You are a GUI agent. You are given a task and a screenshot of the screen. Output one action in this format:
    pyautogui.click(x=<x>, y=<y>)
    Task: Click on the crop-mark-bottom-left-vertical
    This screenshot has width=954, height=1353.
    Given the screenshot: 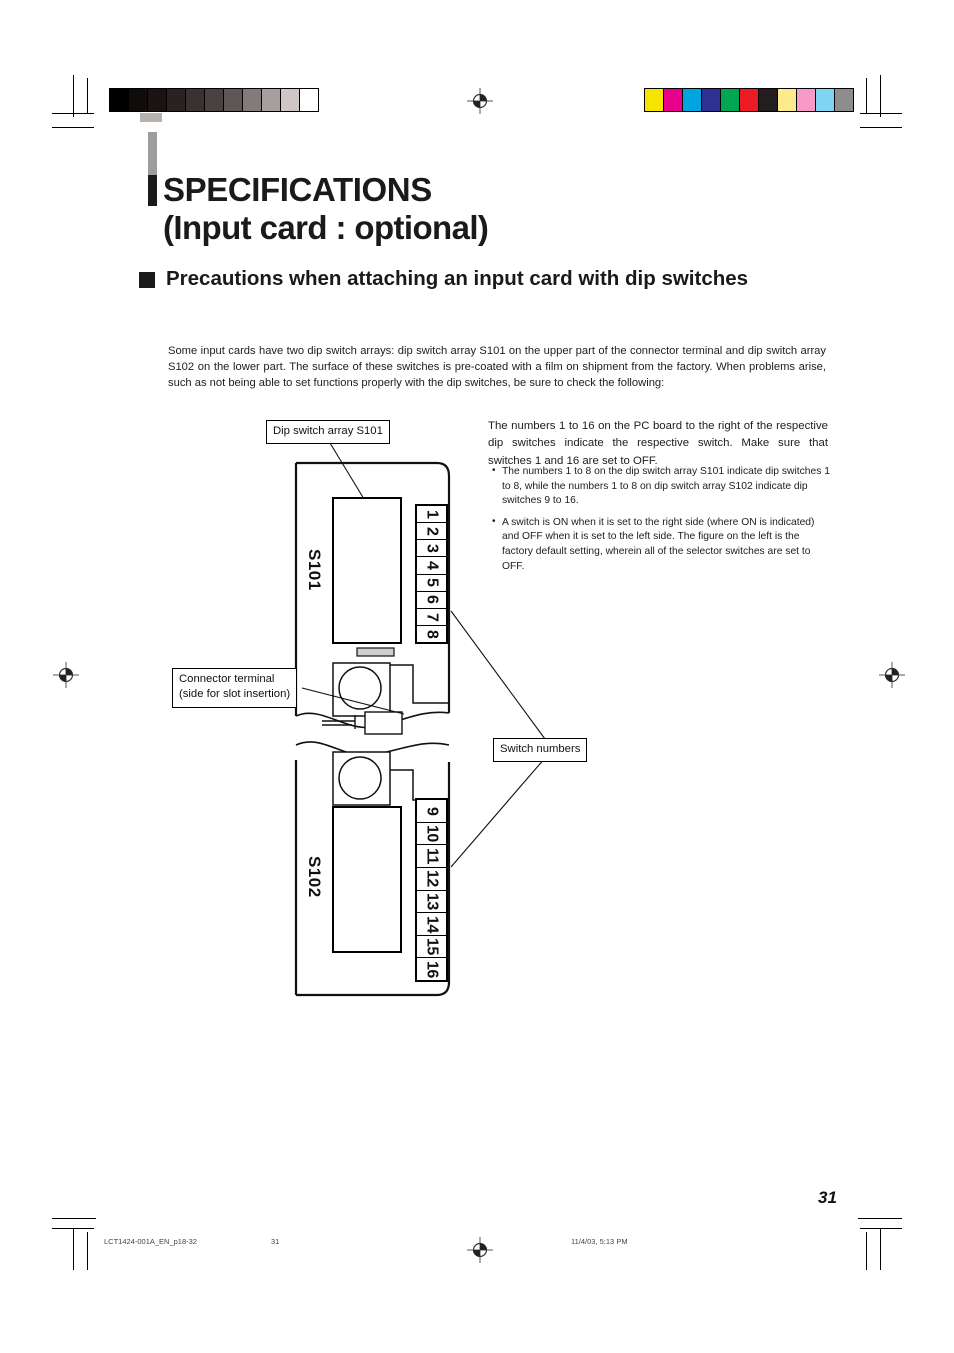 What is the action you would take?
    pyautogui.click(x=73, y=1249)
    